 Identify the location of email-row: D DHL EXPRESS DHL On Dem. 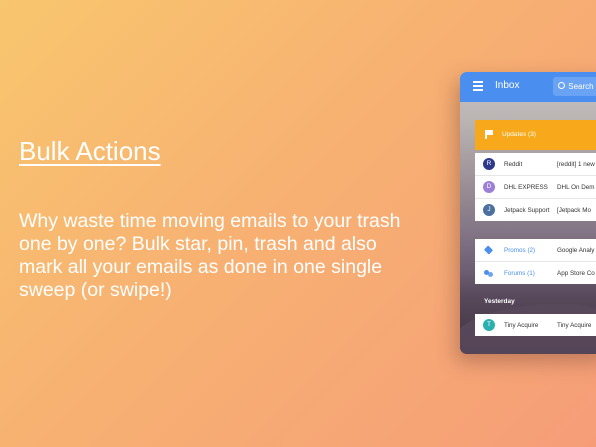
(535, 187).